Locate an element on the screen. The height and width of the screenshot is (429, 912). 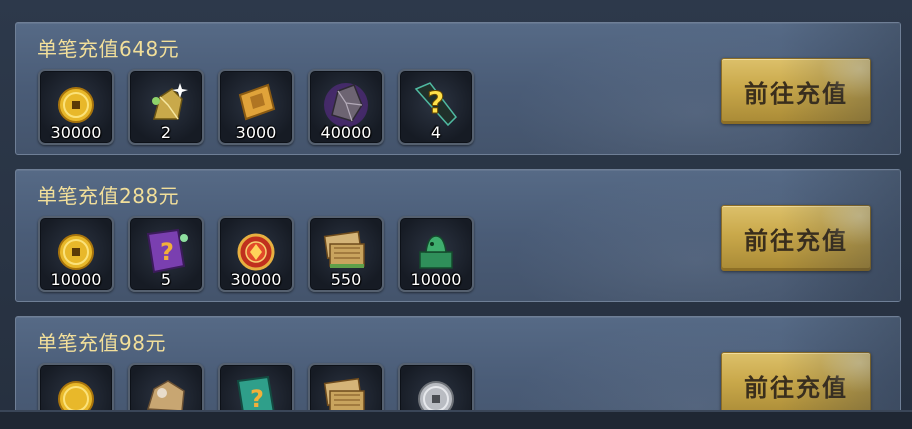
reward-item-slot: ? 5 is located at coordinates (166, 254).